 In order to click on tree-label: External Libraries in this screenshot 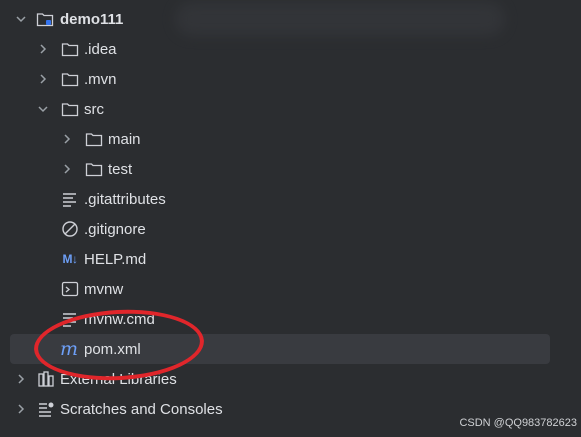, I will do `click(118, 379)`.